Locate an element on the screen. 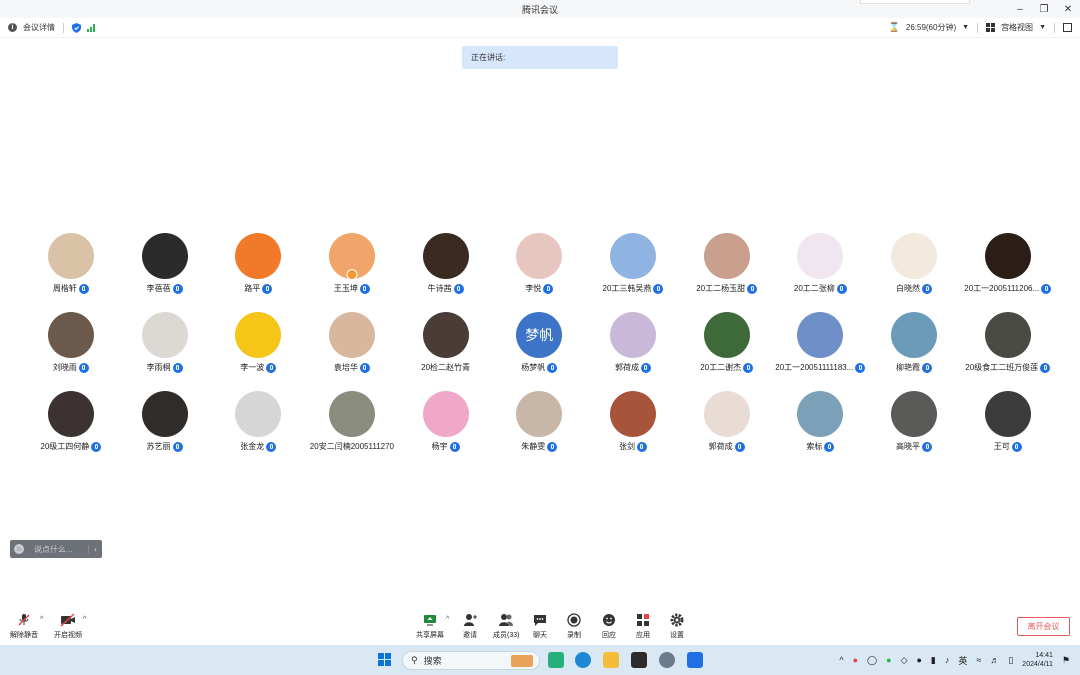 Image resolution: width=1080 pixels, height=675 pixels. participant-tile: 朱静雯 is located at coordinates (539, 421).